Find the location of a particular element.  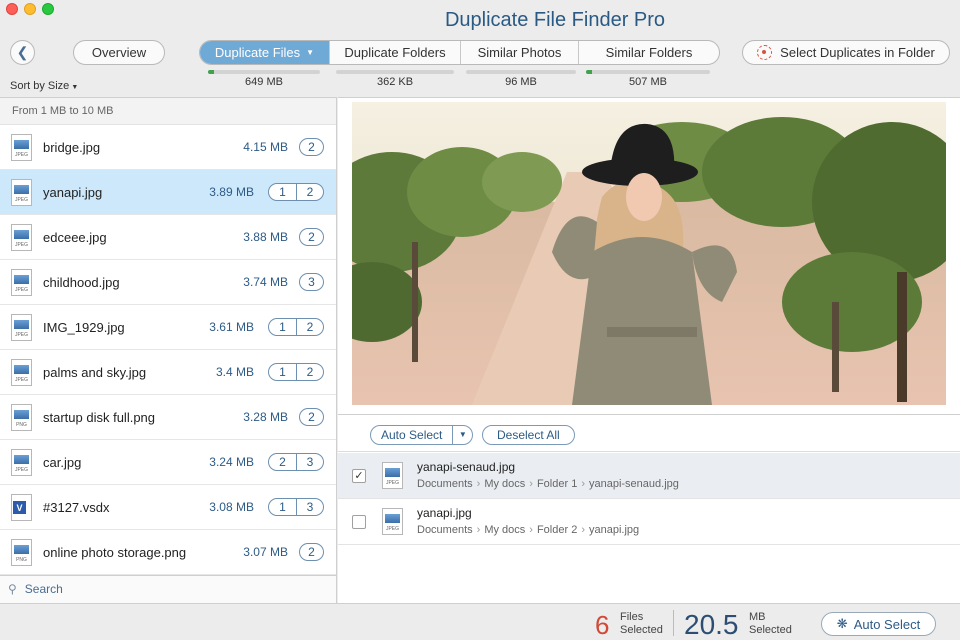

auto-select-bottom-button: ❋ Auto Select is located at coordinates (878, 624).